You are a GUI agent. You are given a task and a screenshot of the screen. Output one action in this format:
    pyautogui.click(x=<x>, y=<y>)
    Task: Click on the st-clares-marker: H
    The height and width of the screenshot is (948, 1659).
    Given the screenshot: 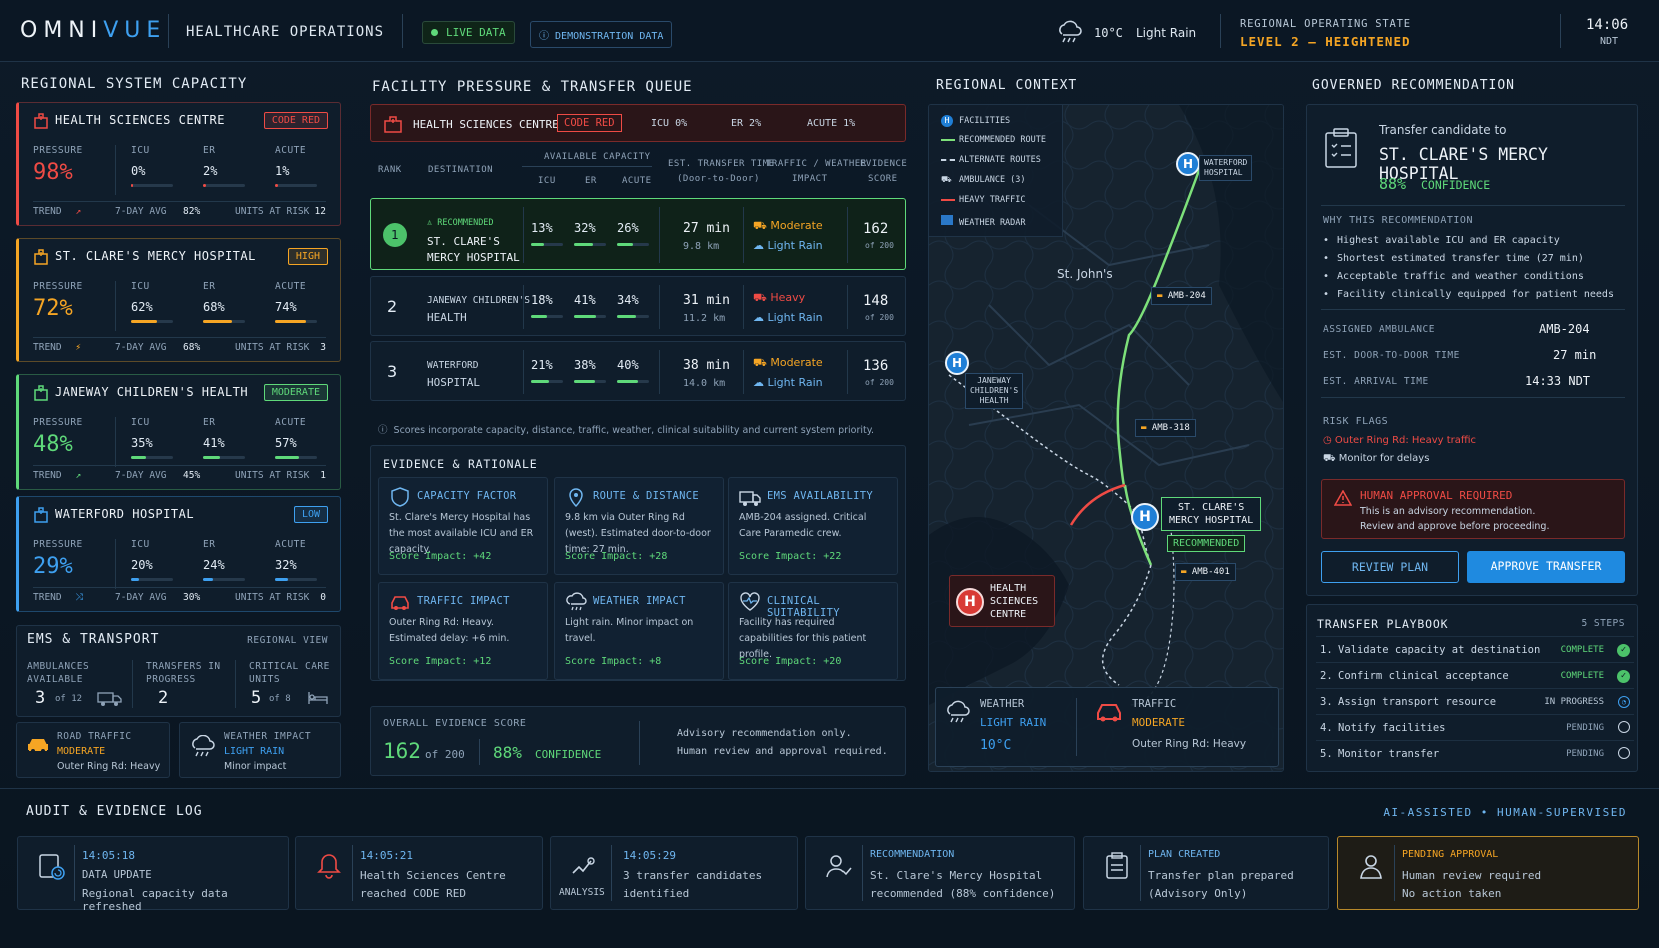 What is the action you would take?
    pyautogui.click(x=1145, y=517)
    